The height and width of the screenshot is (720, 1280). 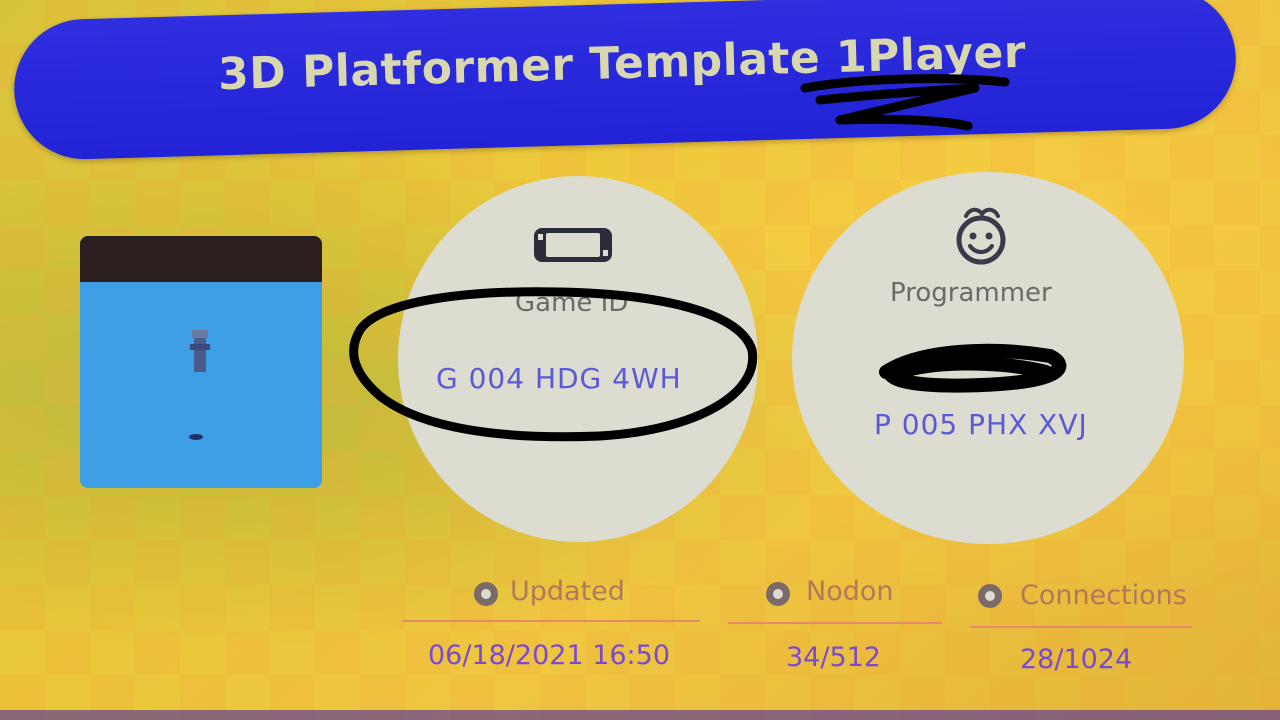 I want to click on nodon-label: Nodon, so click(x=850, y=591).